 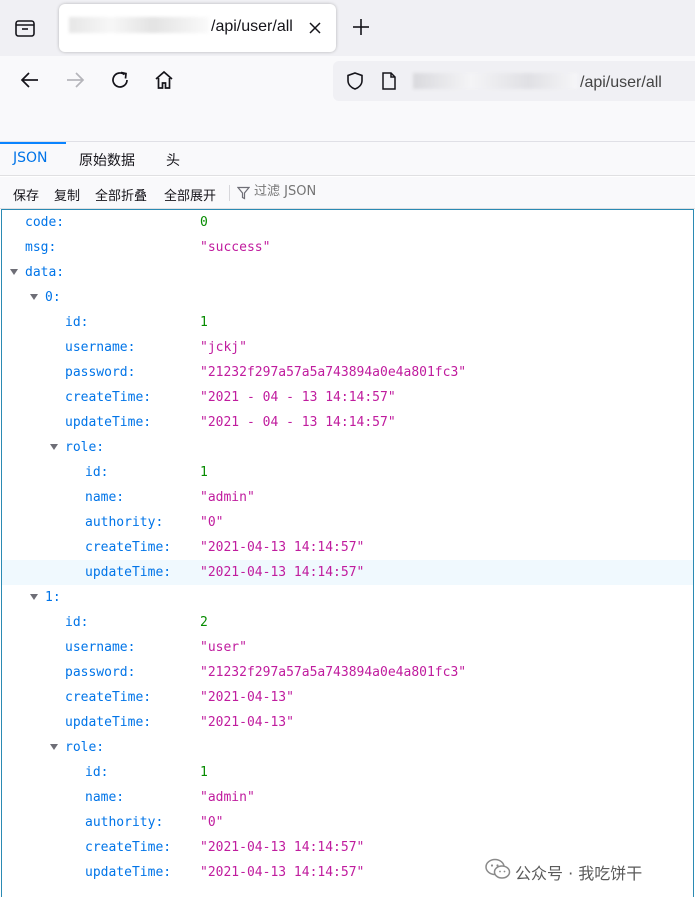 What do you see at coordinates (190, 194) in the screenshot?
I see `expand-all-button: 全部展开` at bounding box center [190, 194].